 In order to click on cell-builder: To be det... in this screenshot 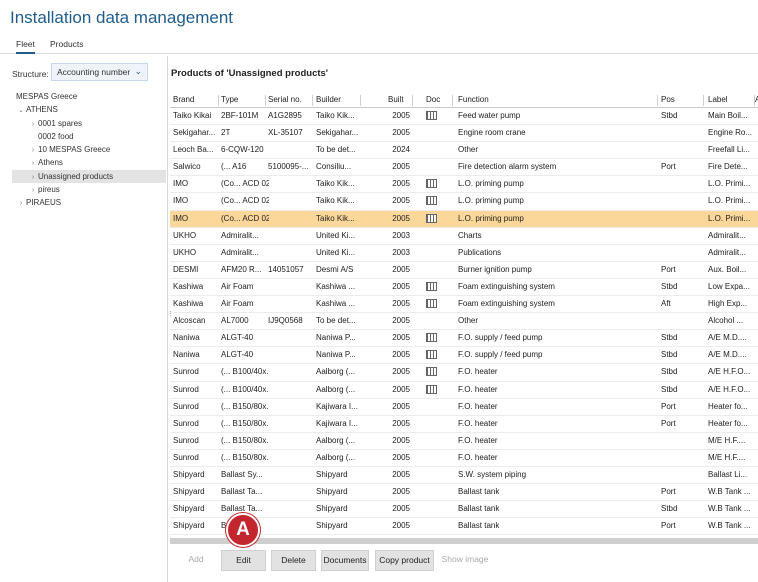, I will do `click(336, 321)`.